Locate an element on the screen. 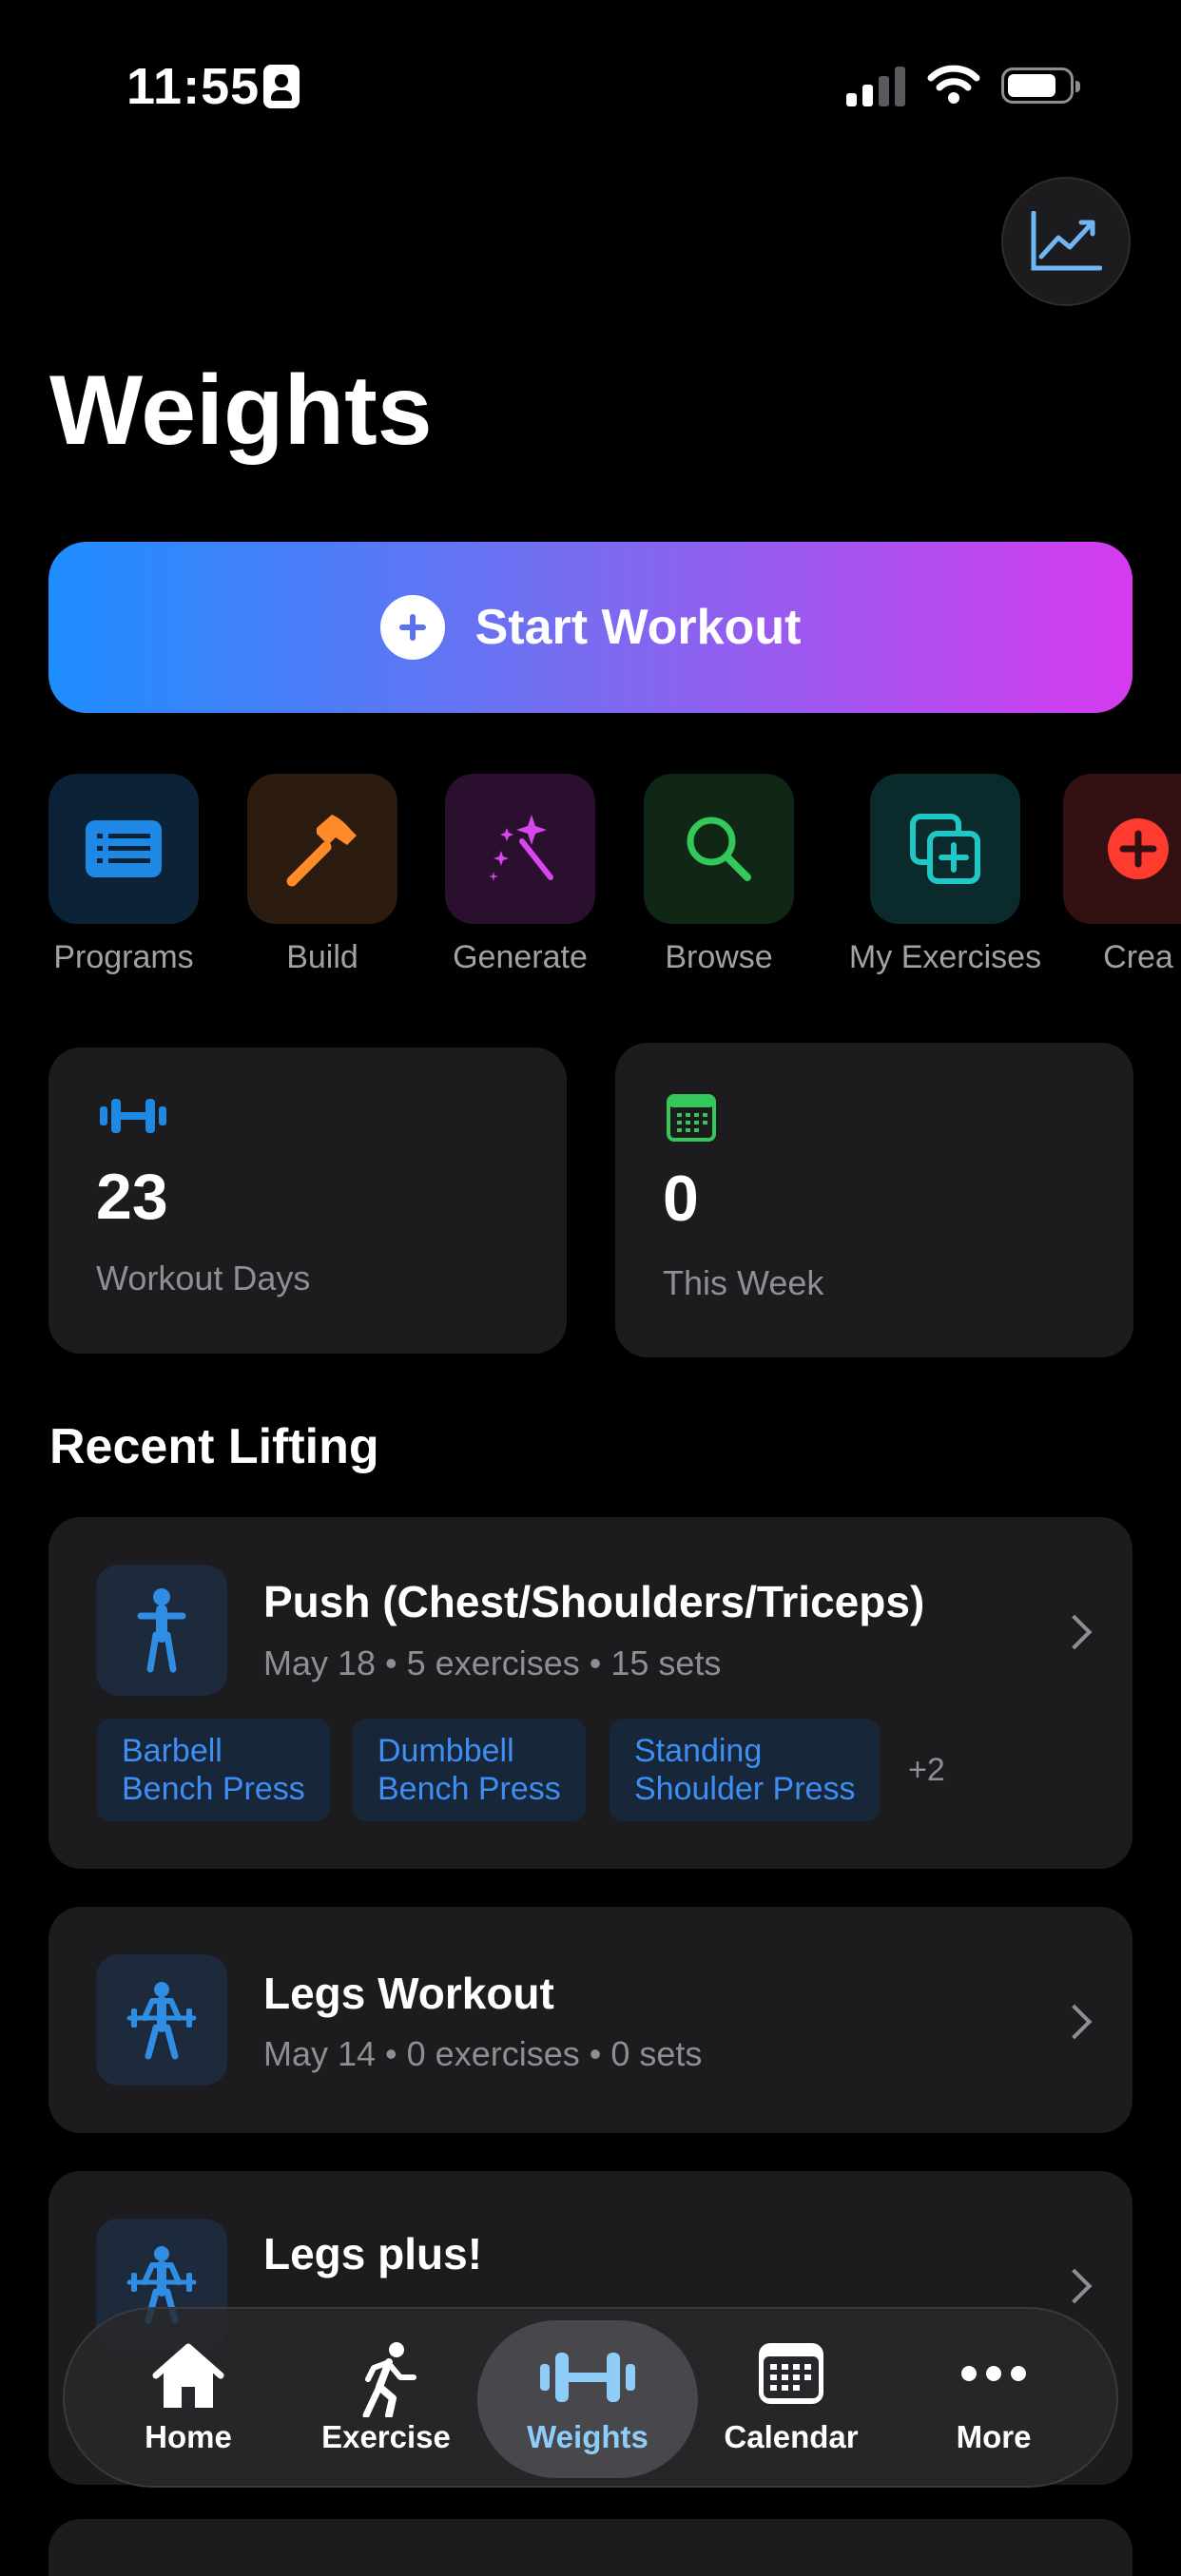  quick-action-programs: Programs is located at coordinates (124, 875).